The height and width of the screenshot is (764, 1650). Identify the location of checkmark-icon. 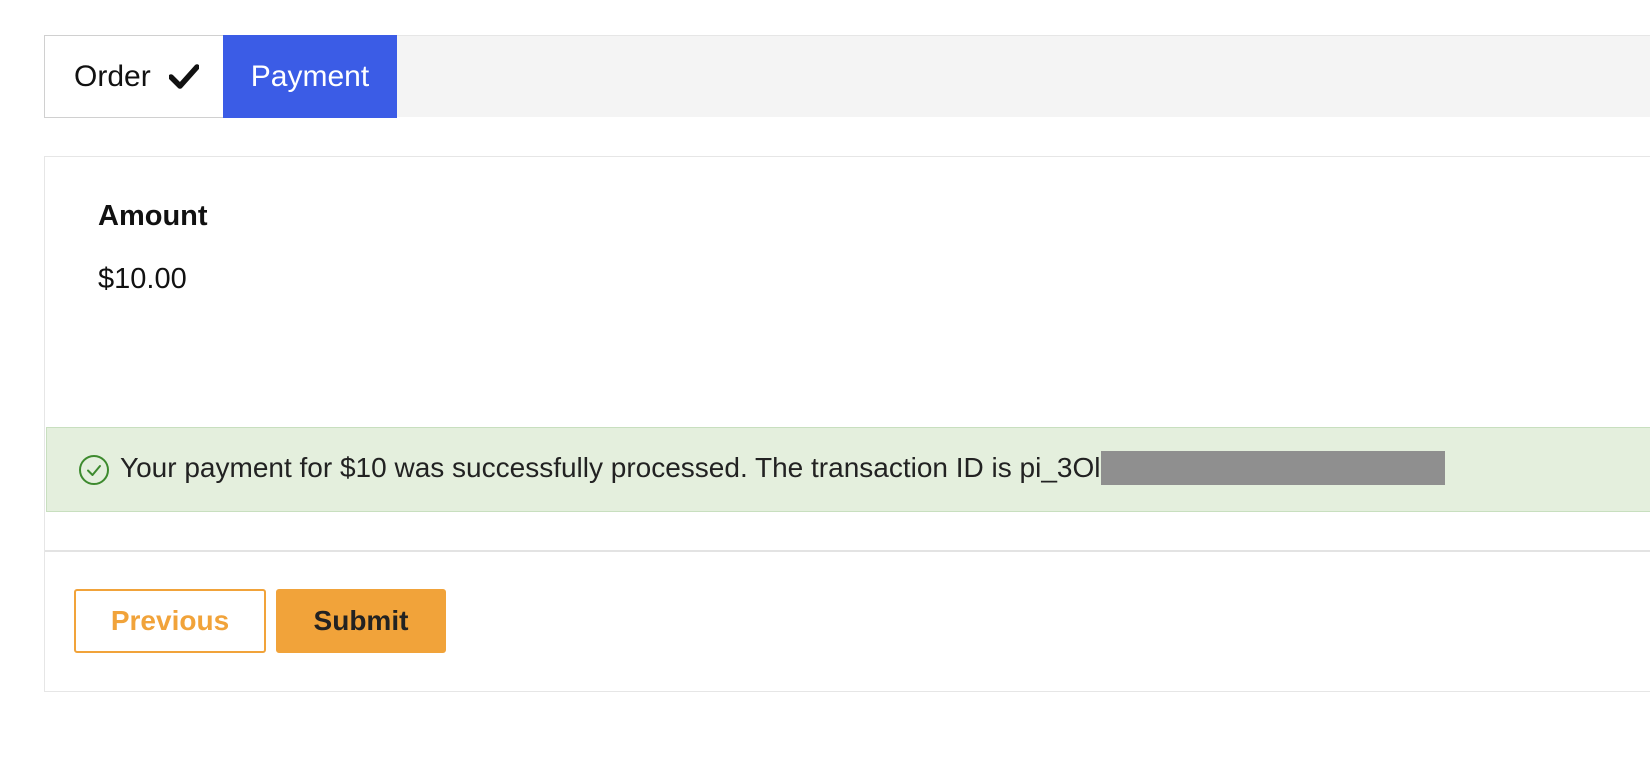
(183, 76).